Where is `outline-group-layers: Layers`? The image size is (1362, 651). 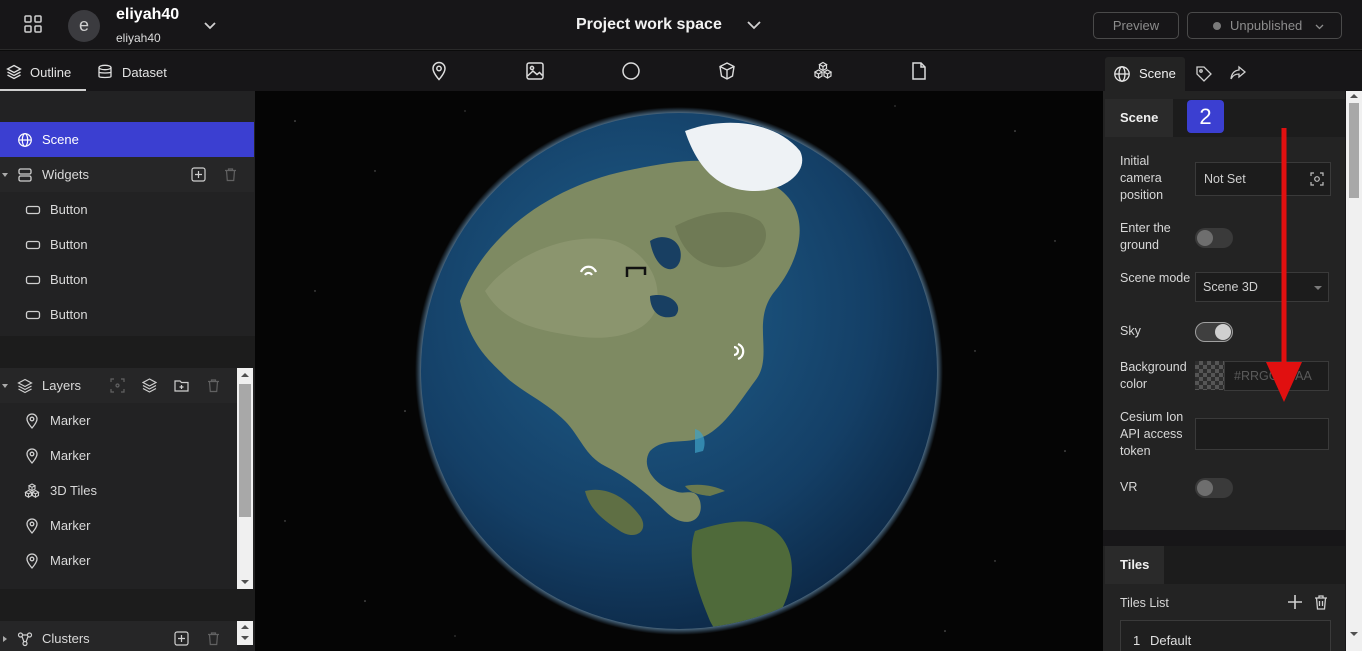
outline-group-layers: Layers is located at coordinates (118, 385).